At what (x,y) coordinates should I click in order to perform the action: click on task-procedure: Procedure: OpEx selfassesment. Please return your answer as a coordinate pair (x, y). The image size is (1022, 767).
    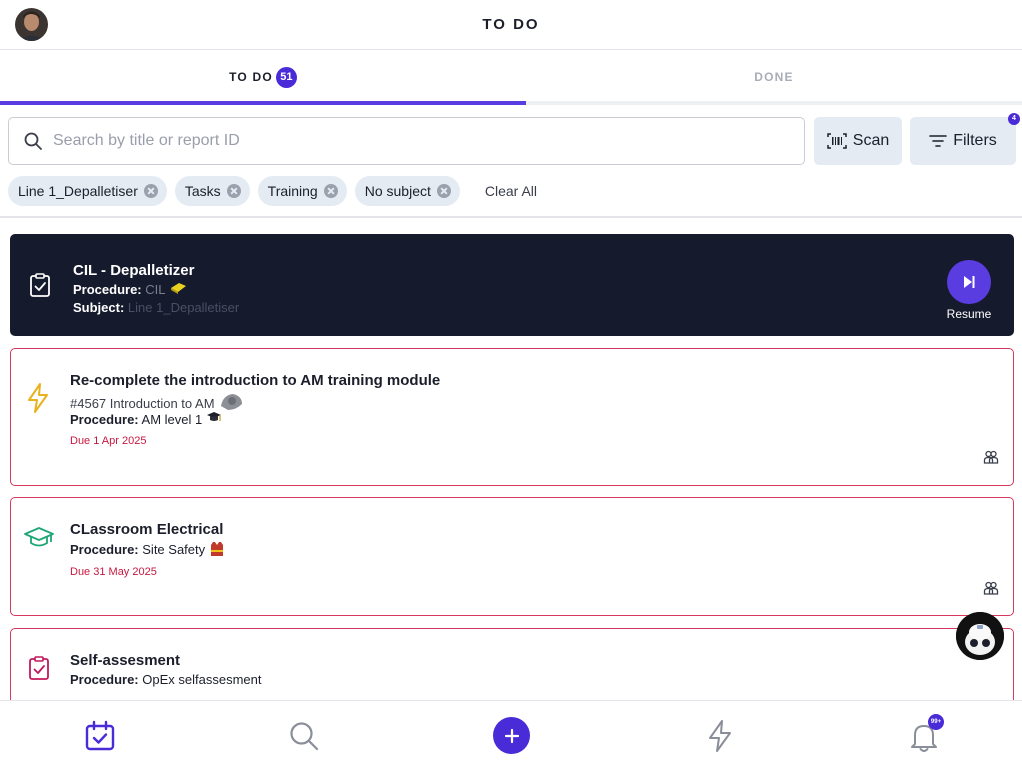
    Looking at the image, I should click on (165, 679).